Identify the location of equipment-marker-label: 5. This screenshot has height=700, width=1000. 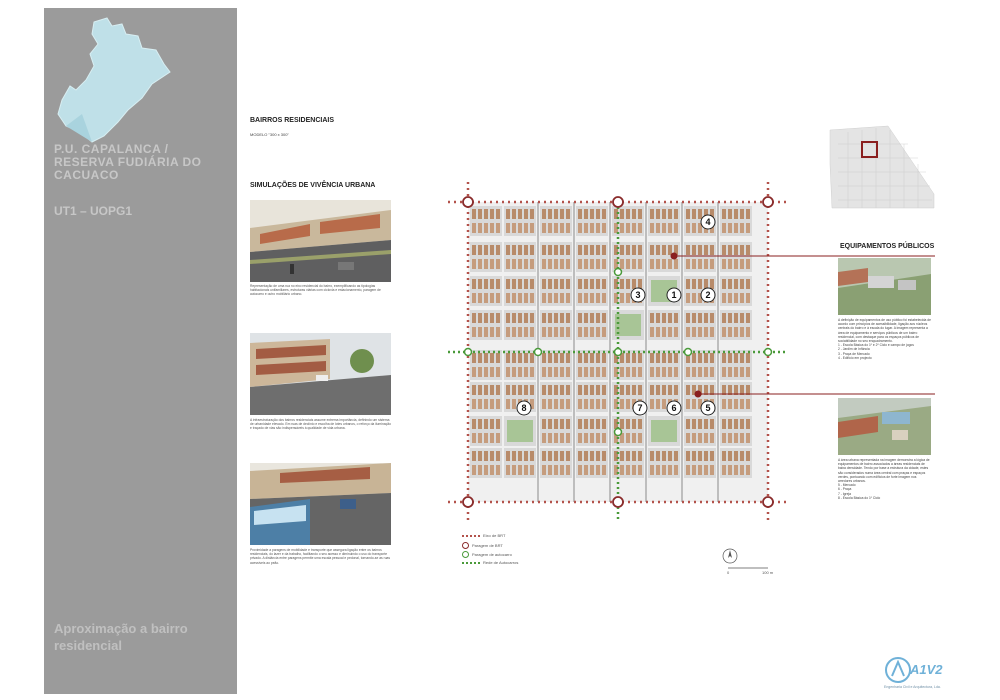
(707, 408).